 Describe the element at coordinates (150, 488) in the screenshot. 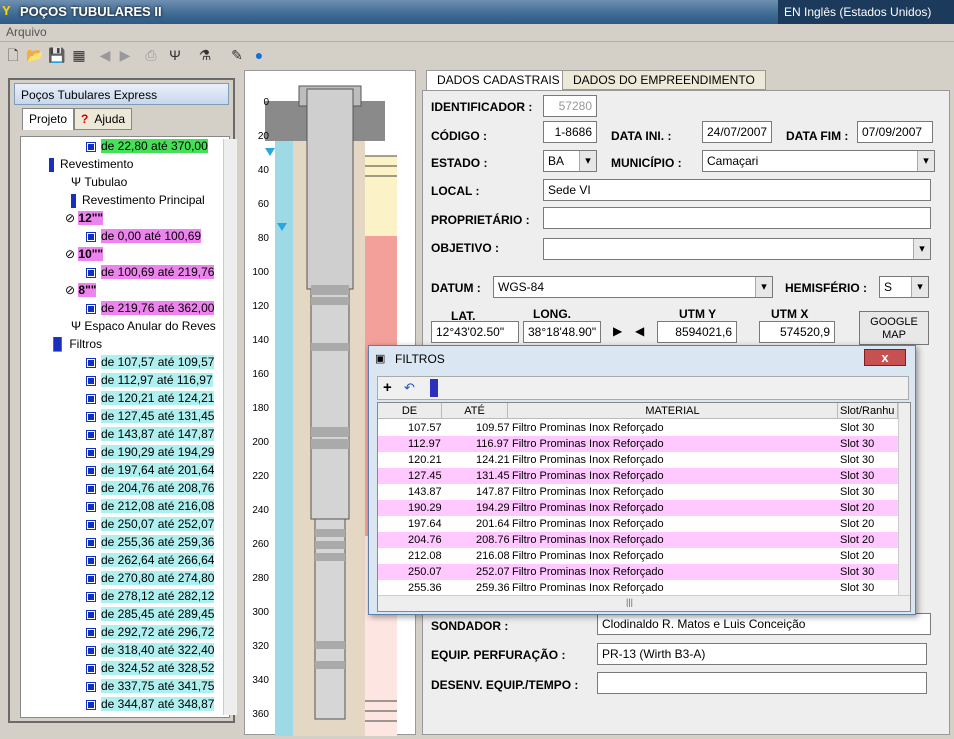

I see `tree-item: de 204,76 até 208,76` at that location.